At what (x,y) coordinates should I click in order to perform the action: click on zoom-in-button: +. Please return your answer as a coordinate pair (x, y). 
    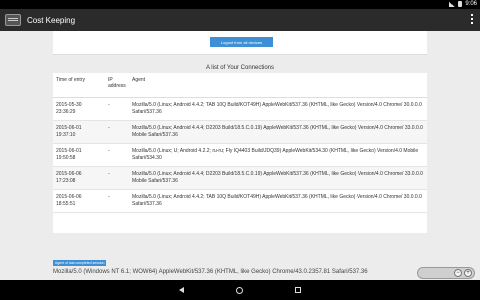
    Looking at the image, I should click on (468, 273).